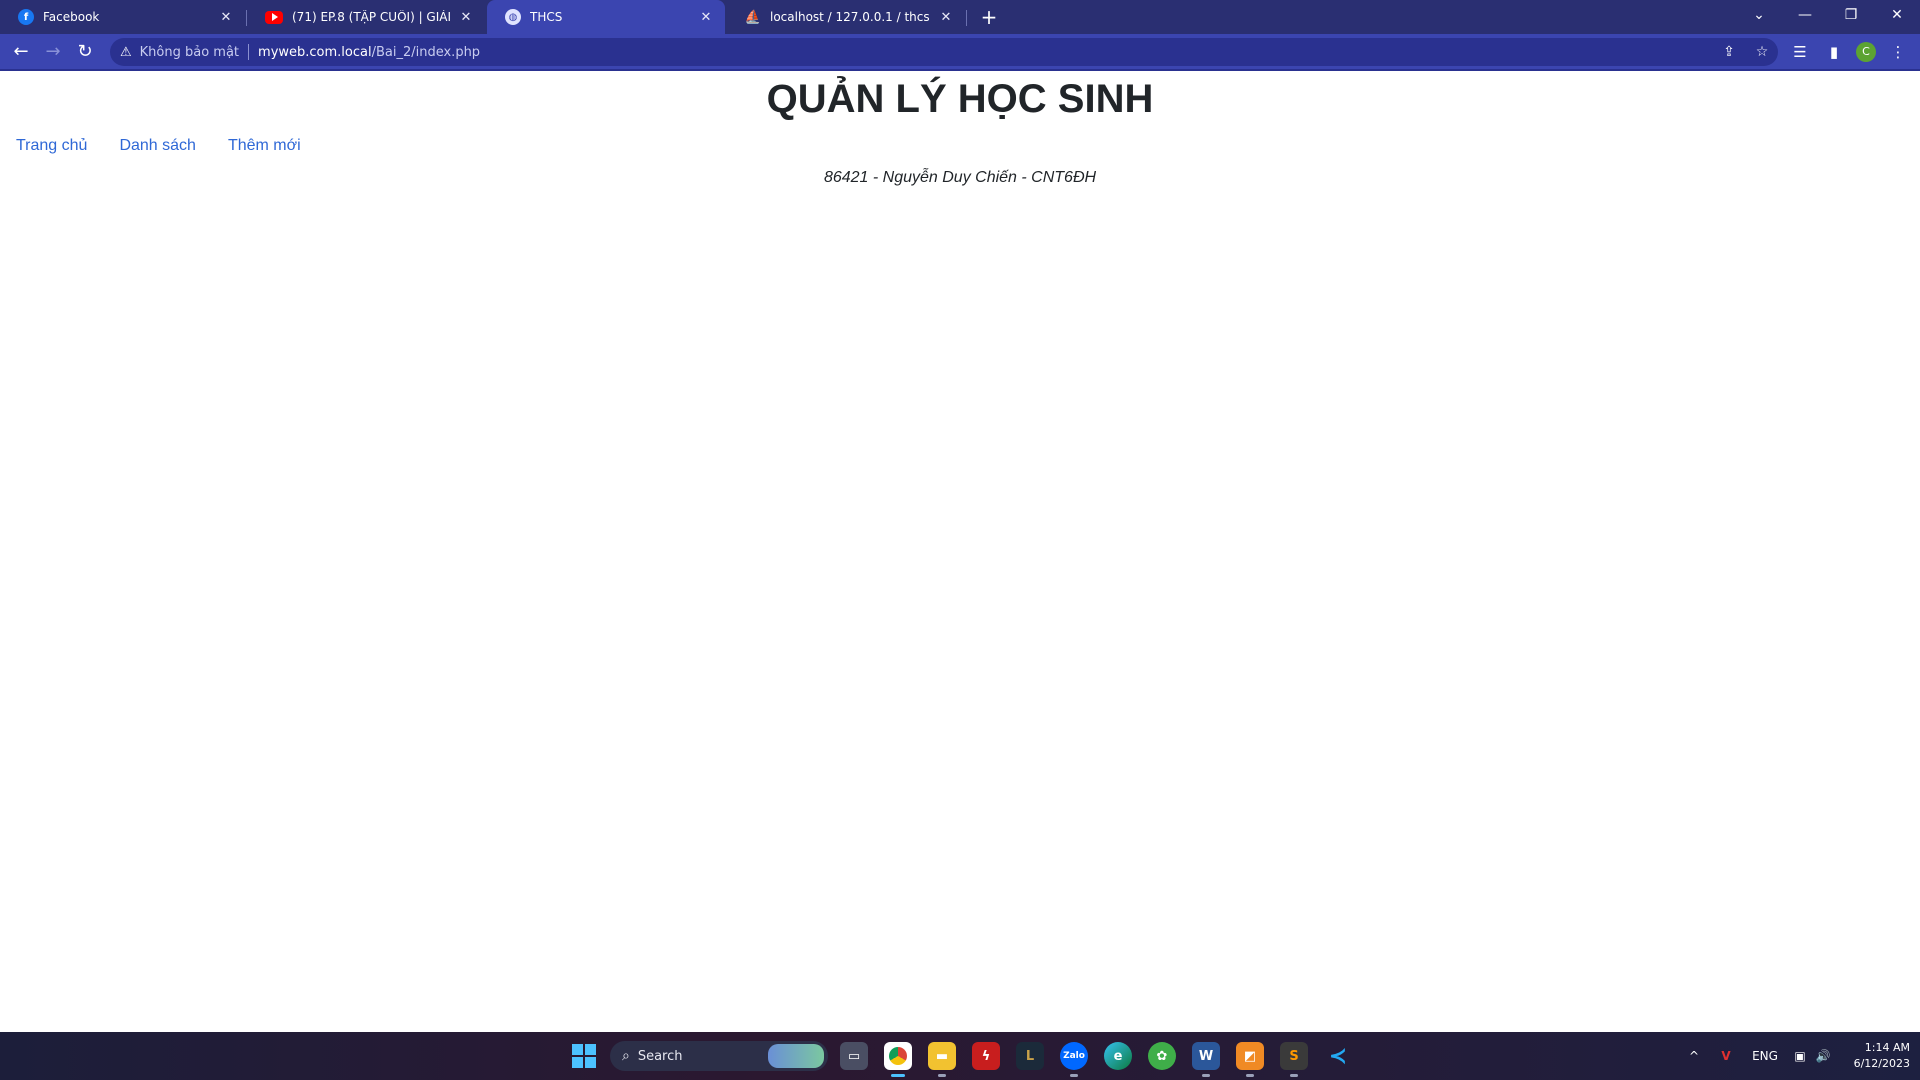 Image resolution: width=1920 pixels, height=1080 pixels. I want to click on tab-divider, so click(966, 18).